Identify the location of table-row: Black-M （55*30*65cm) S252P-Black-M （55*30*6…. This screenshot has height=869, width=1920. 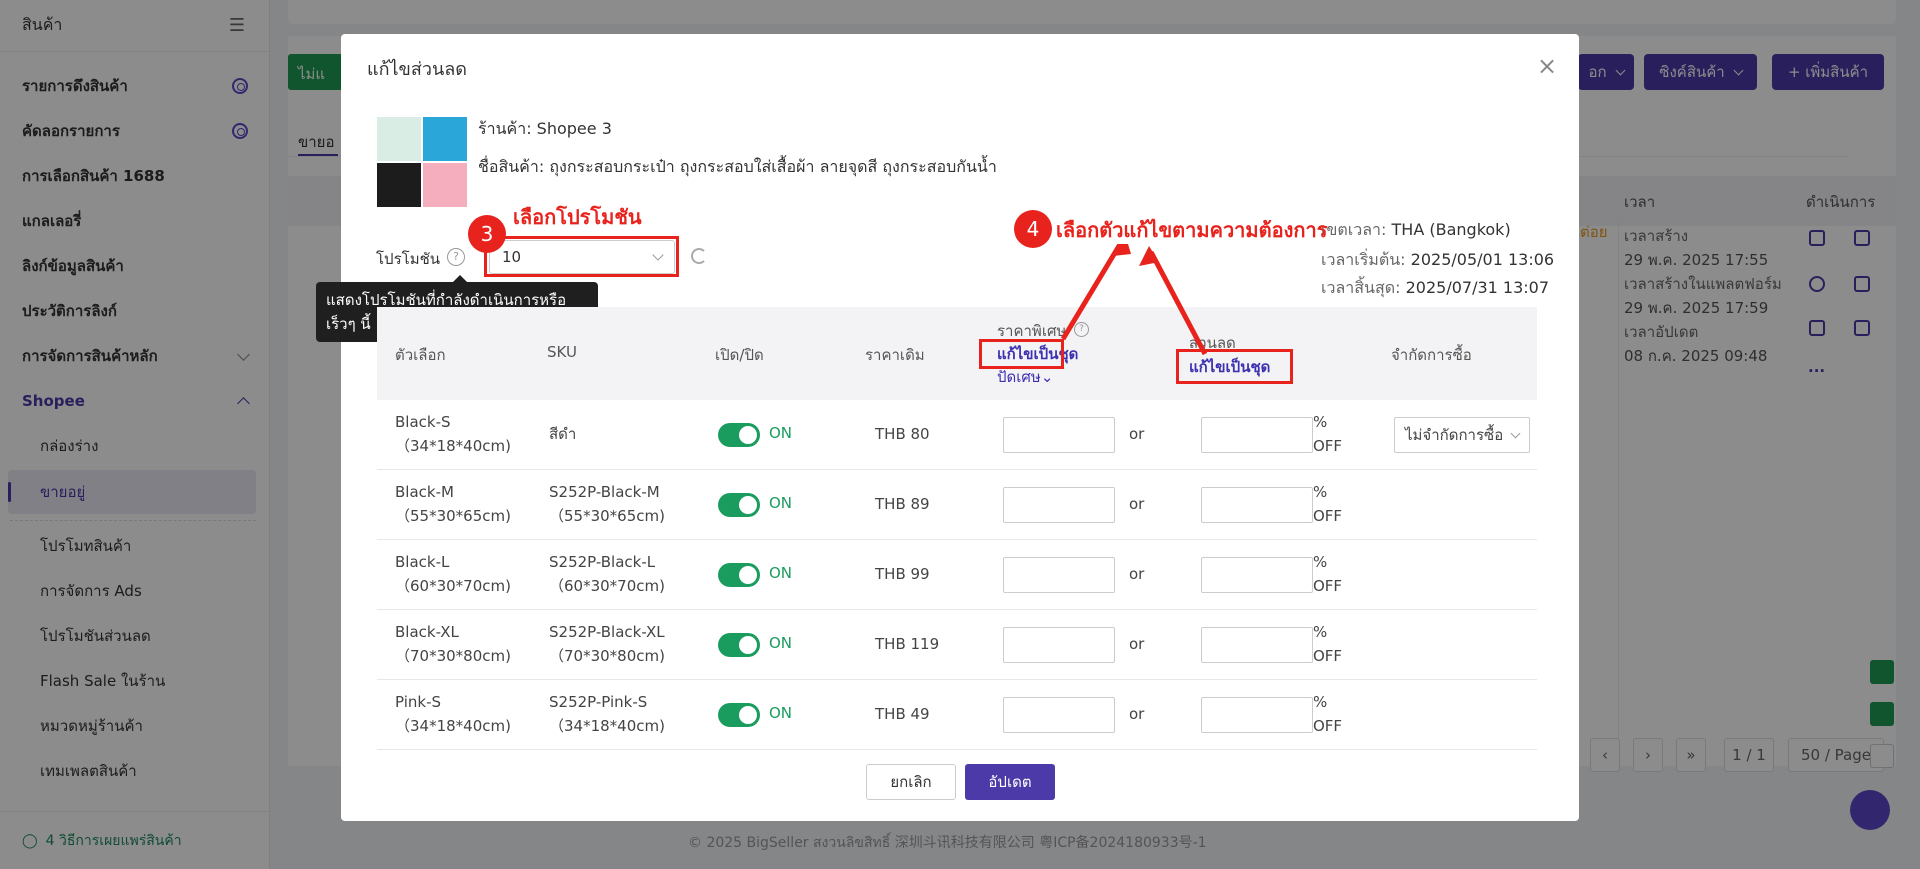
(957, 505).